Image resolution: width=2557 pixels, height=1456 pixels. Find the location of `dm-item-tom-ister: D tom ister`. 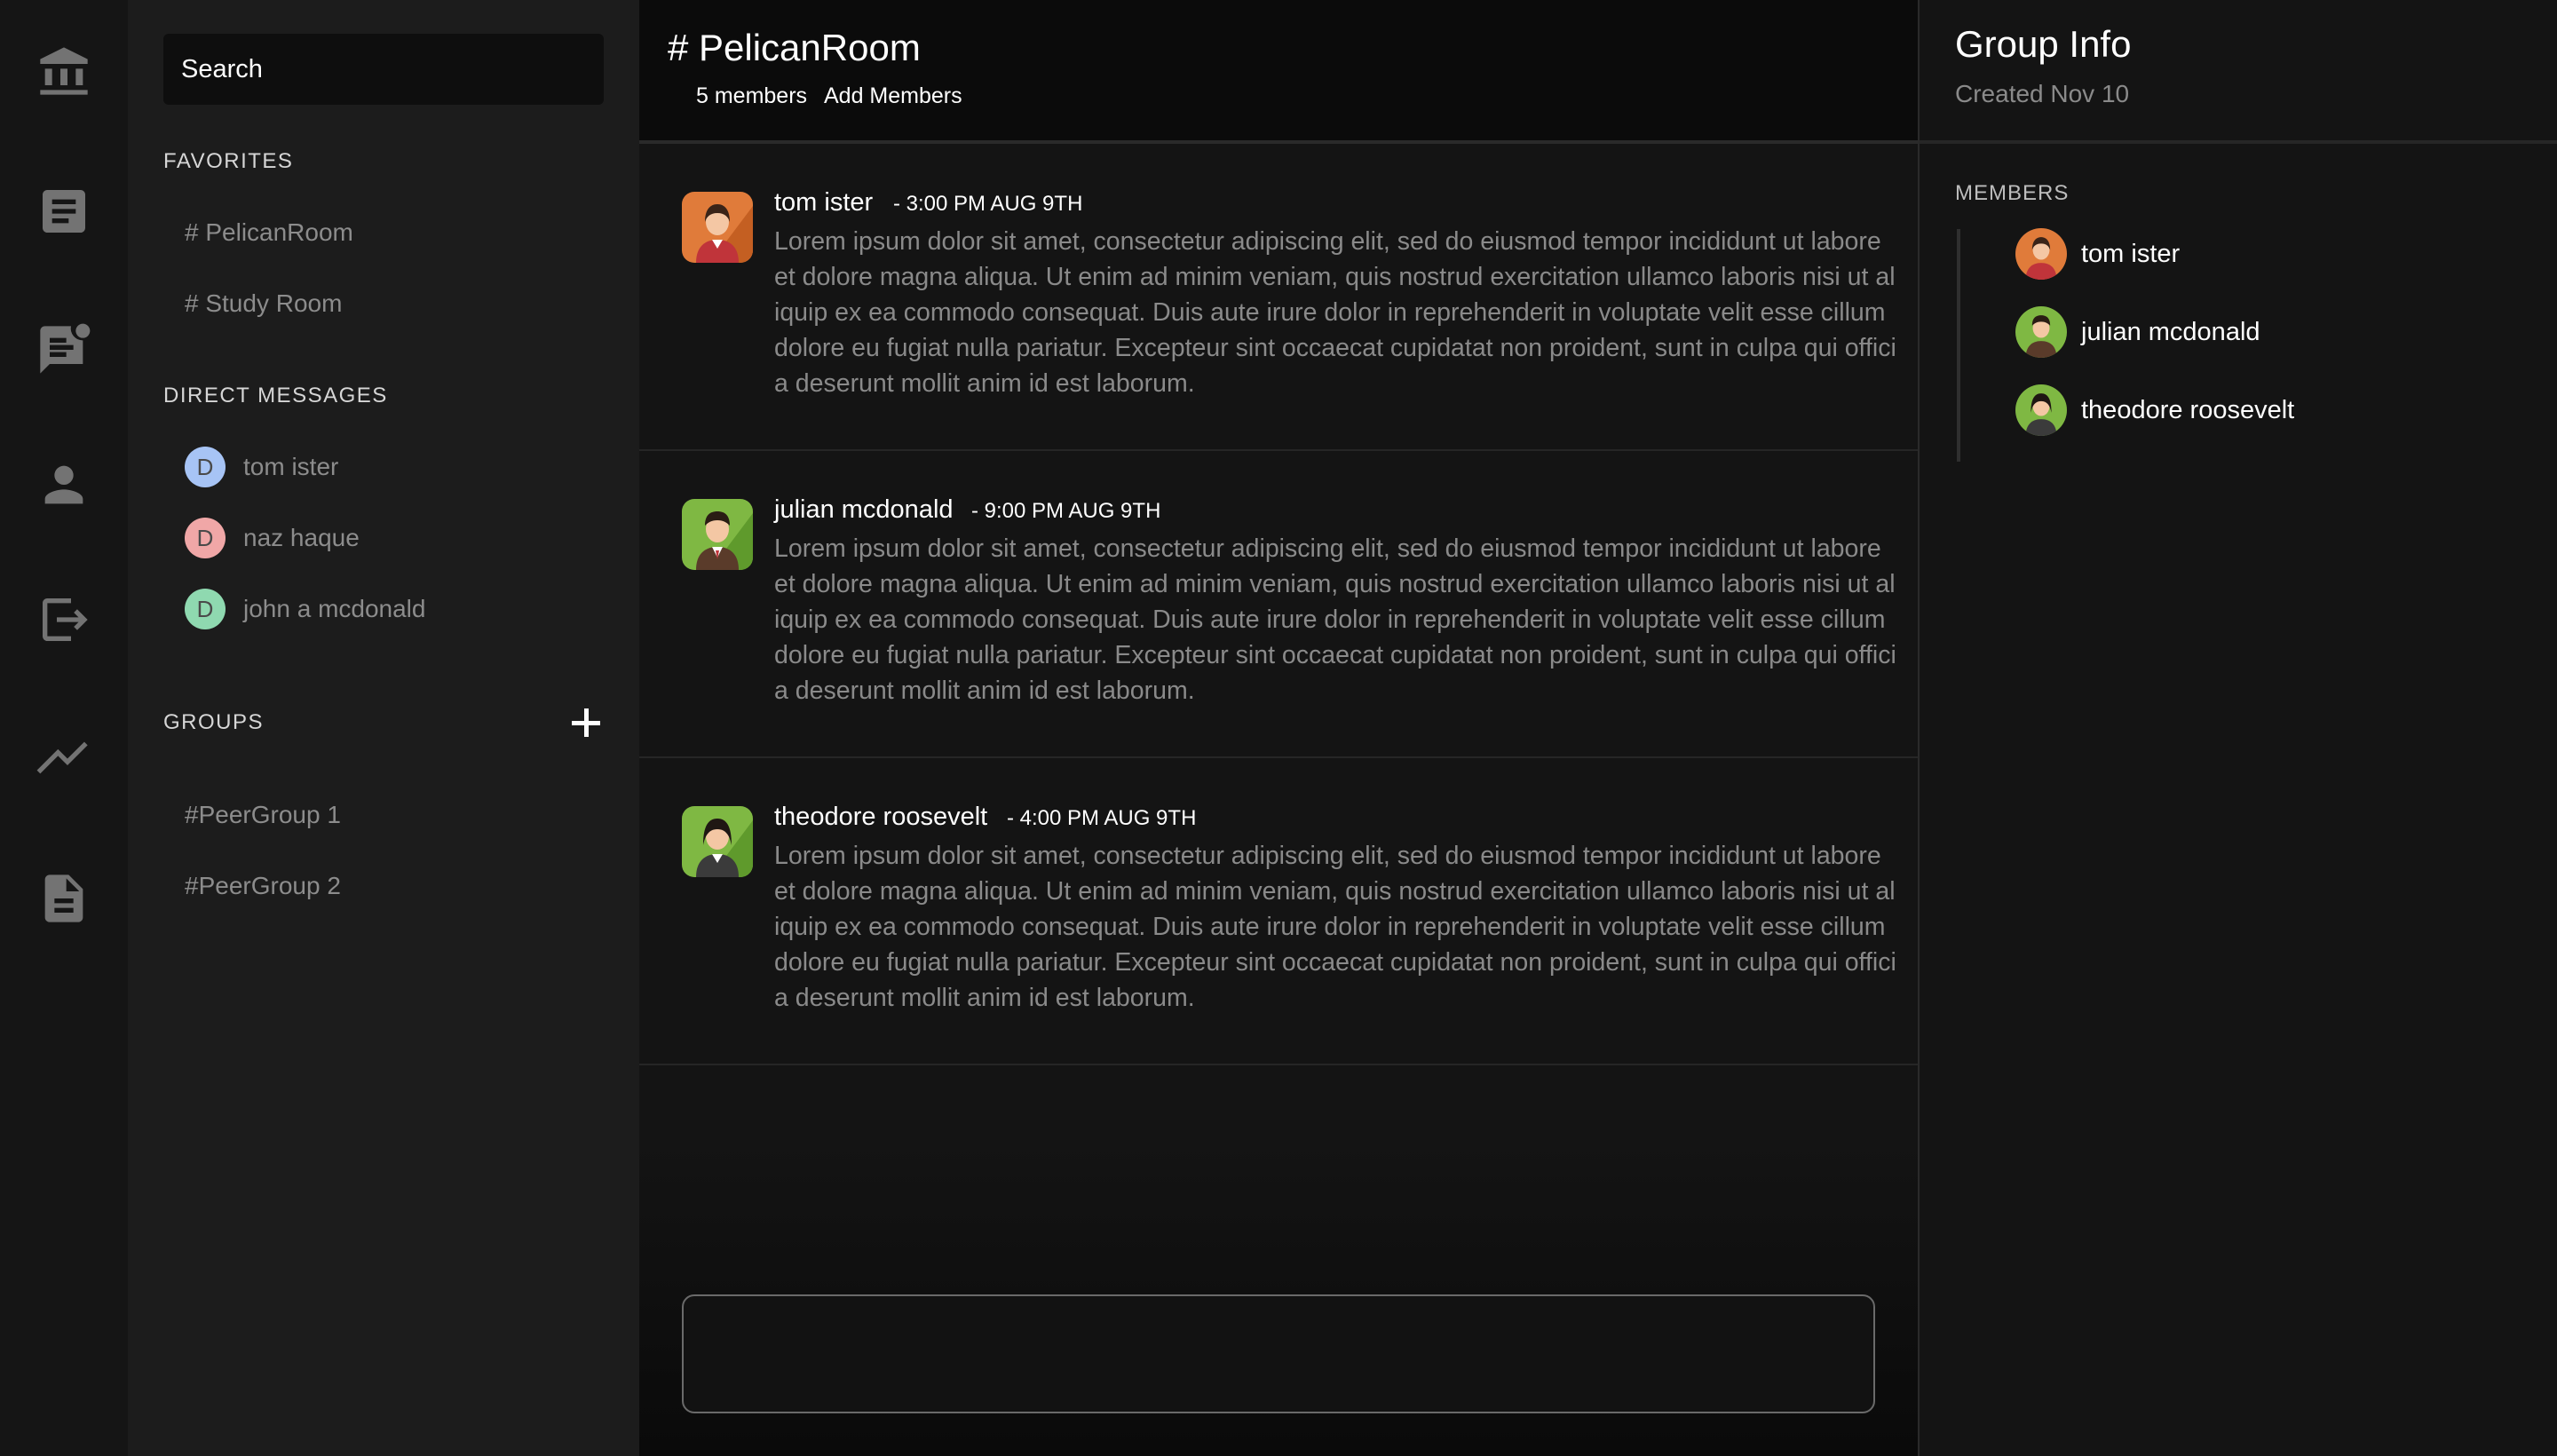

dm-item-tom-ister: D tom ister is located at coordinates (261, 467).